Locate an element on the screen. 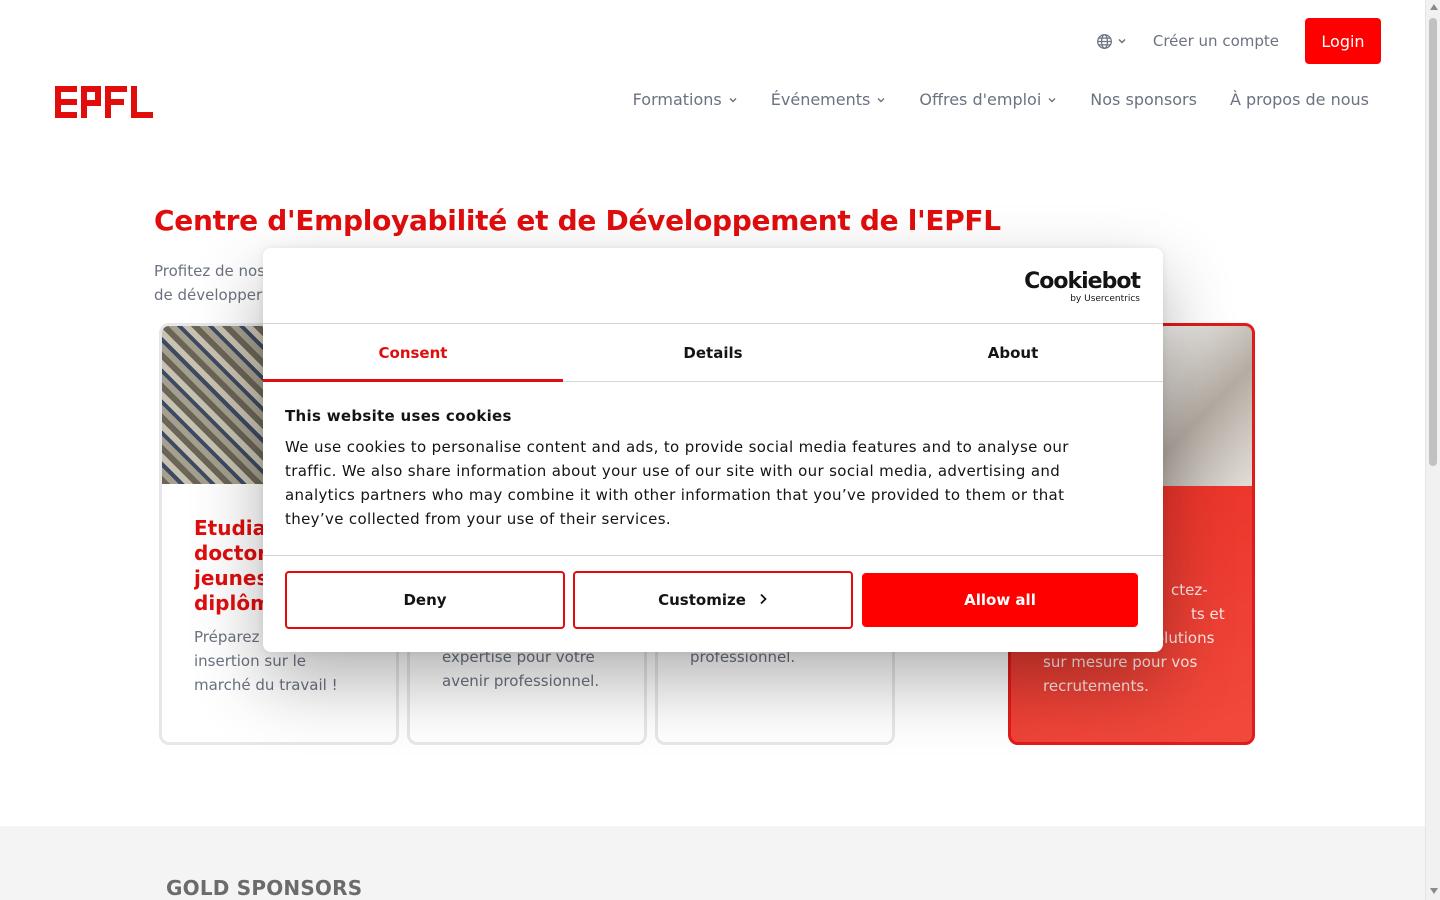 This screenshot has width=1440, height=900. customize-button: Customize is located at coordinates (713, 600).